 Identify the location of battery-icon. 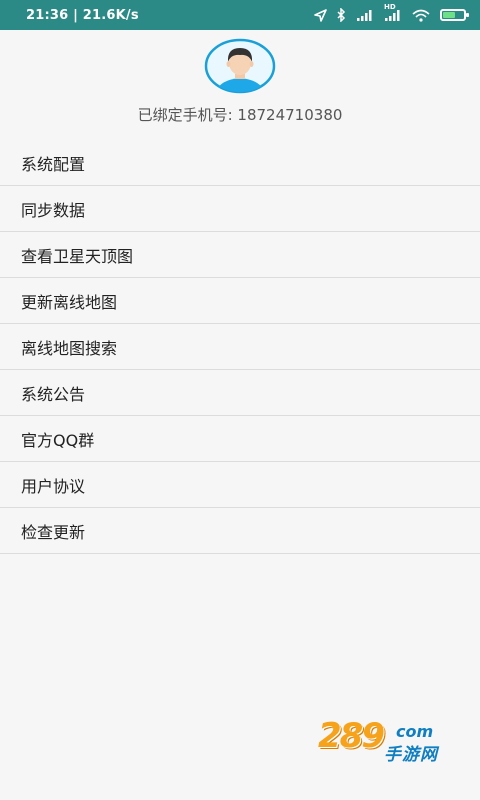
(454, 15).